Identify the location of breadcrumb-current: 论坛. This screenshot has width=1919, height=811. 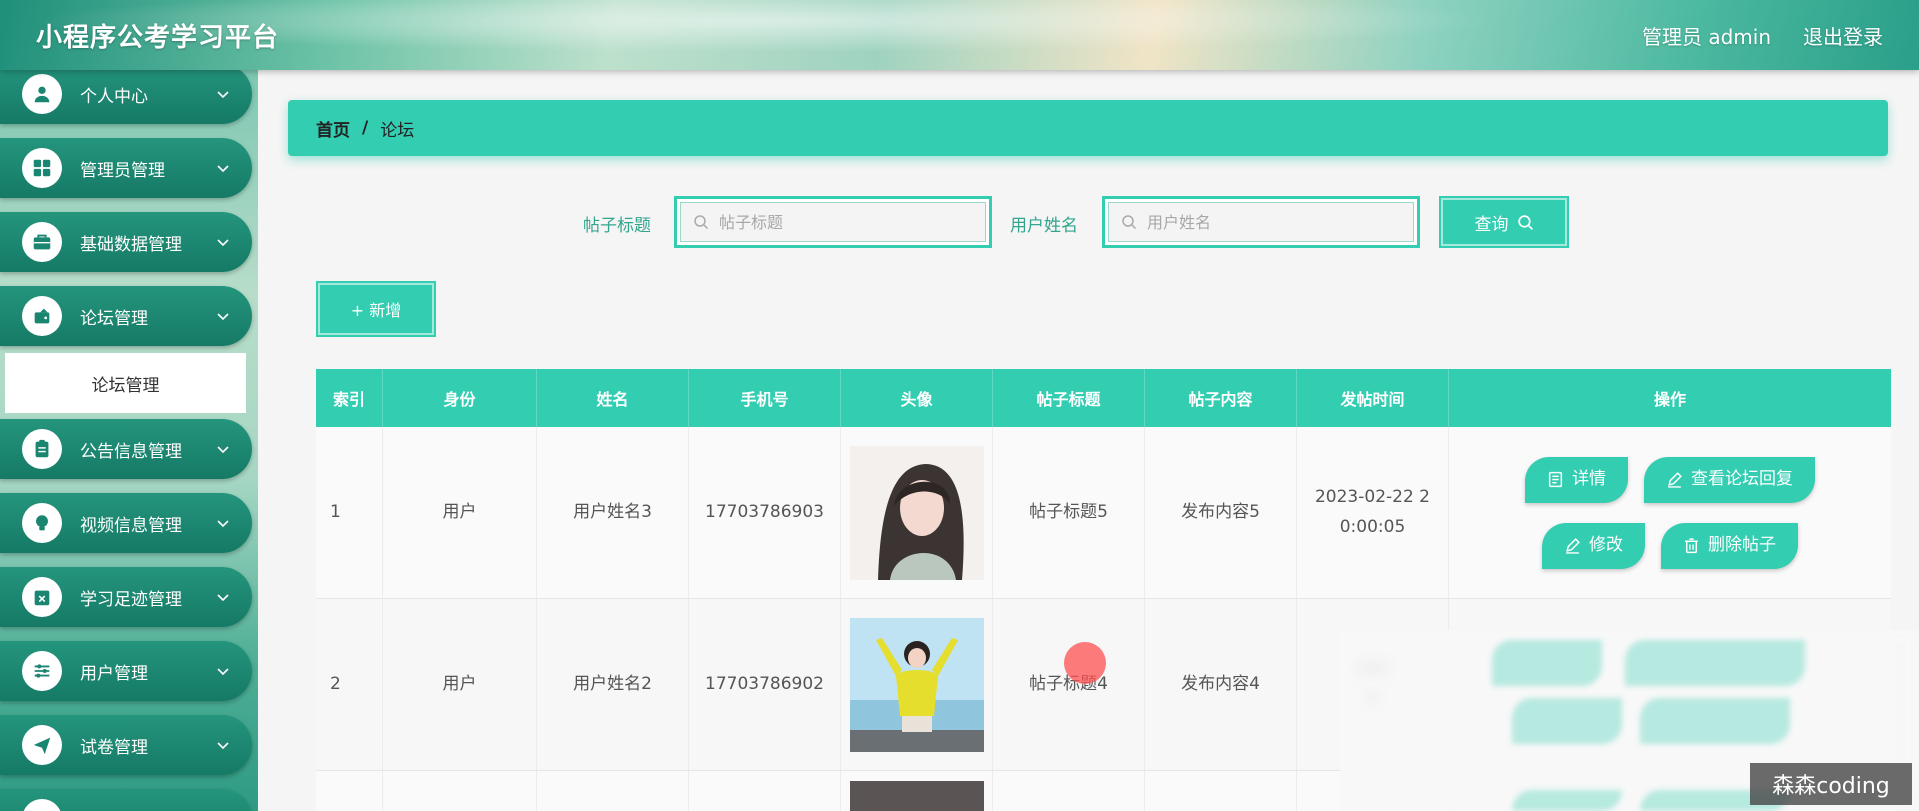
(397, 130).